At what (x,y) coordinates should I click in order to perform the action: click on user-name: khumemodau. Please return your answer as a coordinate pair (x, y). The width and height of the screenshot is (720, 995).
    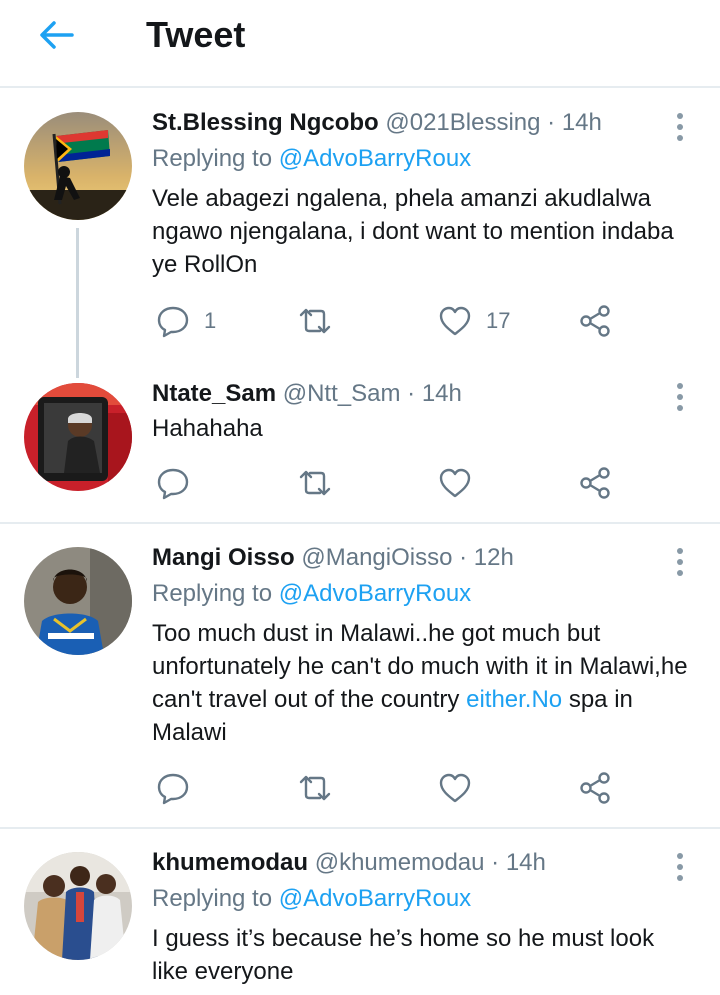
    Looking at the image, I should click on (230, 862).